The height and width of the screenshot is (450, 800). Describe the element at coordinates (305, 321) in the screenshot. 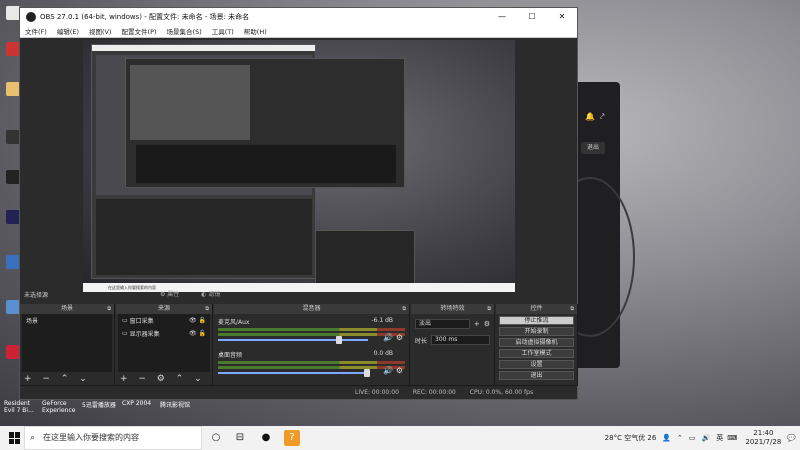

I see `mixer-channel-mic: 麦克风/Aux -6.1 dB` at that location.